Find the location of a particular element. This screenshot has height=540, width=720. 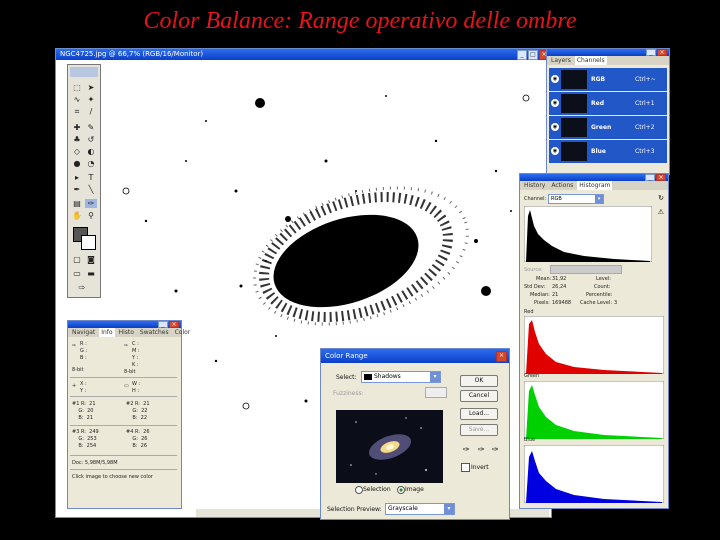

move-tool: ➤ is located at coordinates (91, 87).